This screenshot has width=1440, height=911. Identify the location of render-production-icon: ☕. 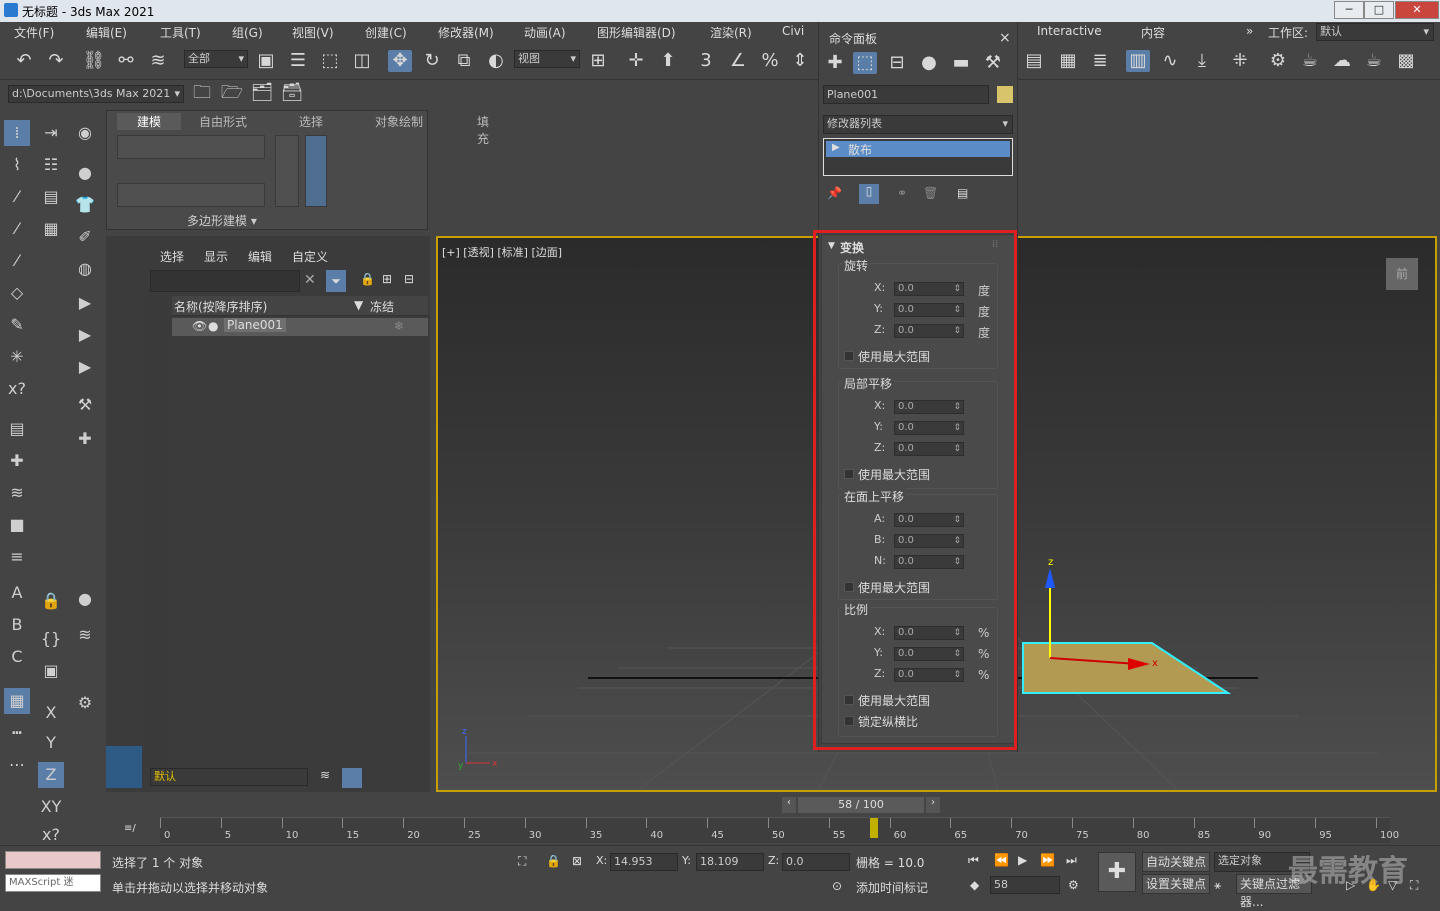
(1374, 61).